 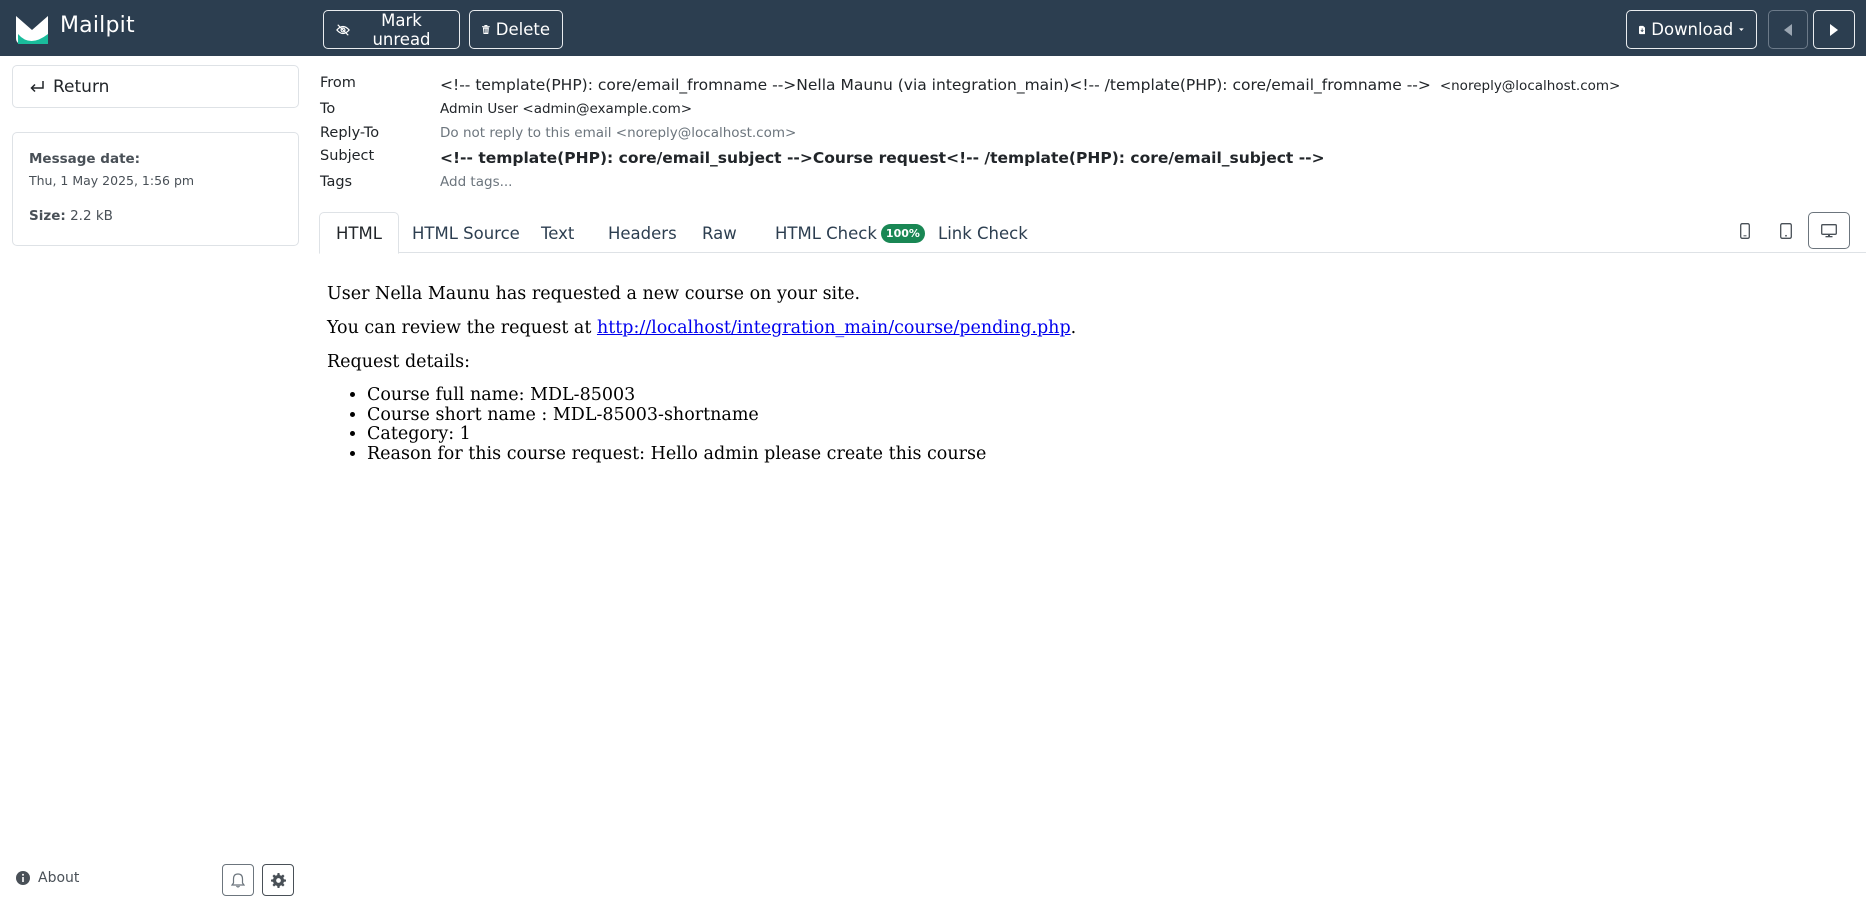 I want to click on desktop-icon, so click(x=1829, y=230).